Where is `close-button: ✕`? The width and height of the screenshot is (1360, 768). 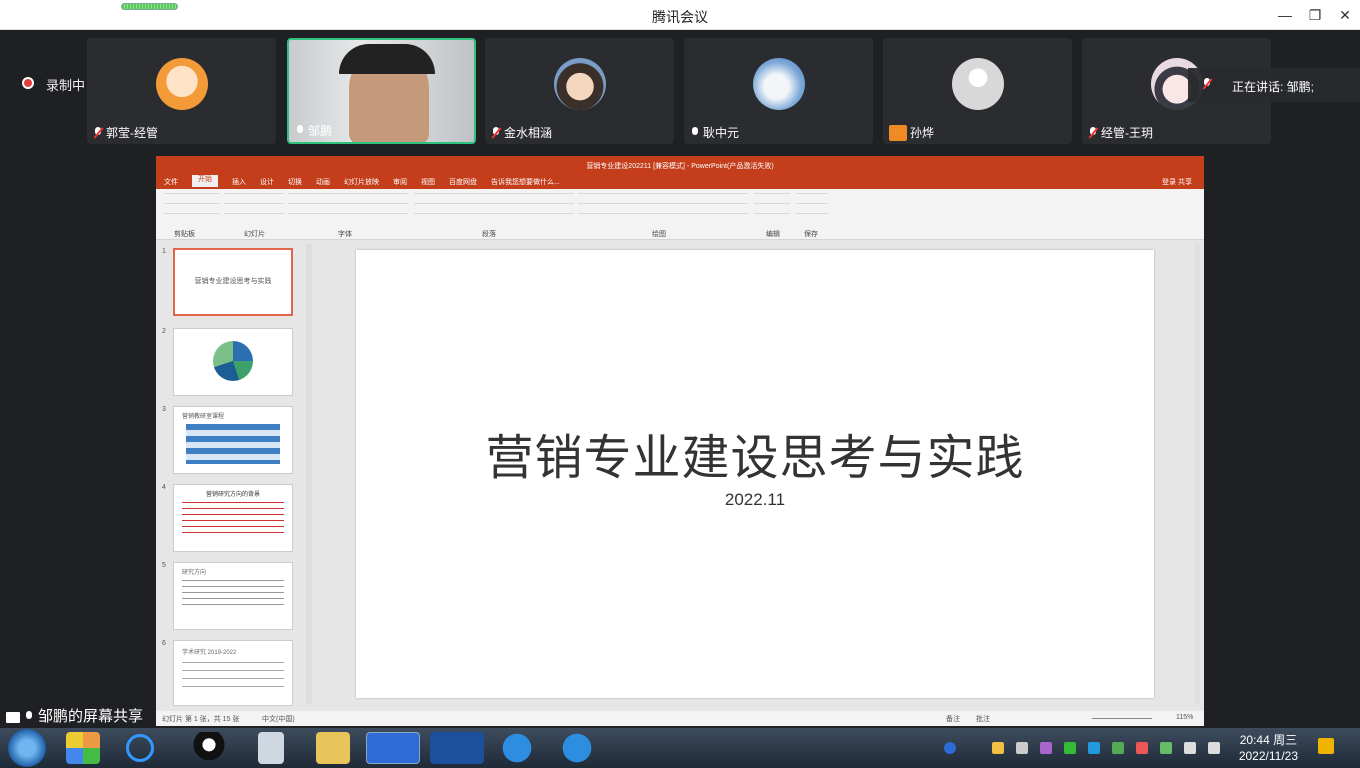 close-button: ✕ is located at coordinates (1345, 15).